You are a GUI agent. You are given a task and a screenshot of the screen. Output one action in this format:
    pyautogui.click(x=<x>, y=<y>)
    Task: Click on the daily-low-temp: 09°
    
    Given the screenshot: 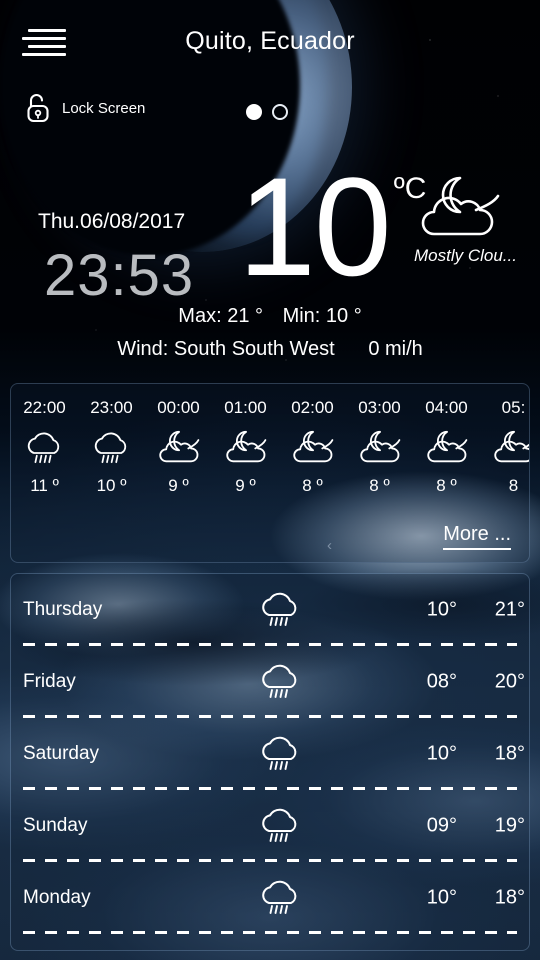 What is the action you would take?
    pyautogui.click(x=441, y=825)
    